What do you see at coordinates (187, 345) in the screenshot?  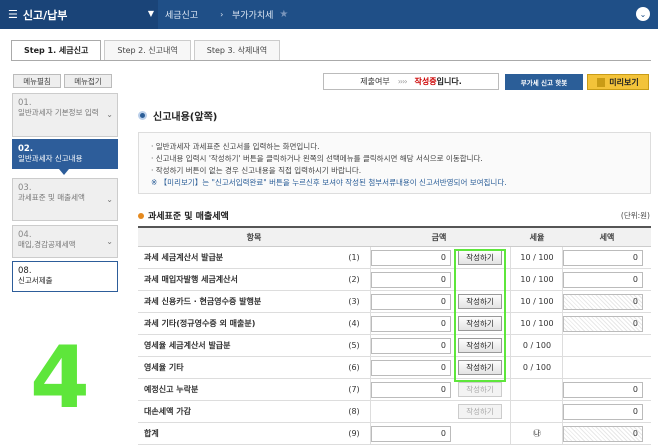 I see `row-label: 영세율 세금계산서 발급분` at bounding box center [187, 345].